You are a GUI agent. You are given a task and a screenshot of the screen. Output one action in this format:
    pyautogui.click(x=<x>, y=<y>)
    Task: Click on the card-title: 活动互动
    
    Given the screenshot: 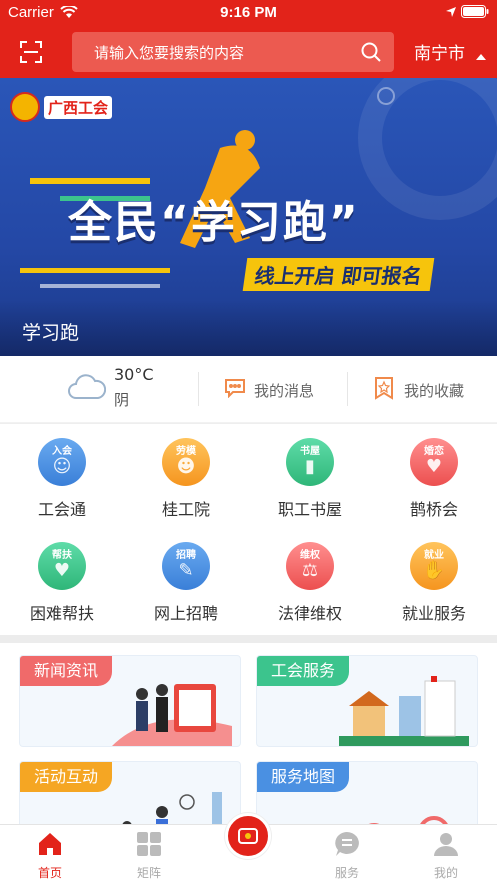 What is the action you would take?
    pyautogui.click(x=66, y=777)
    